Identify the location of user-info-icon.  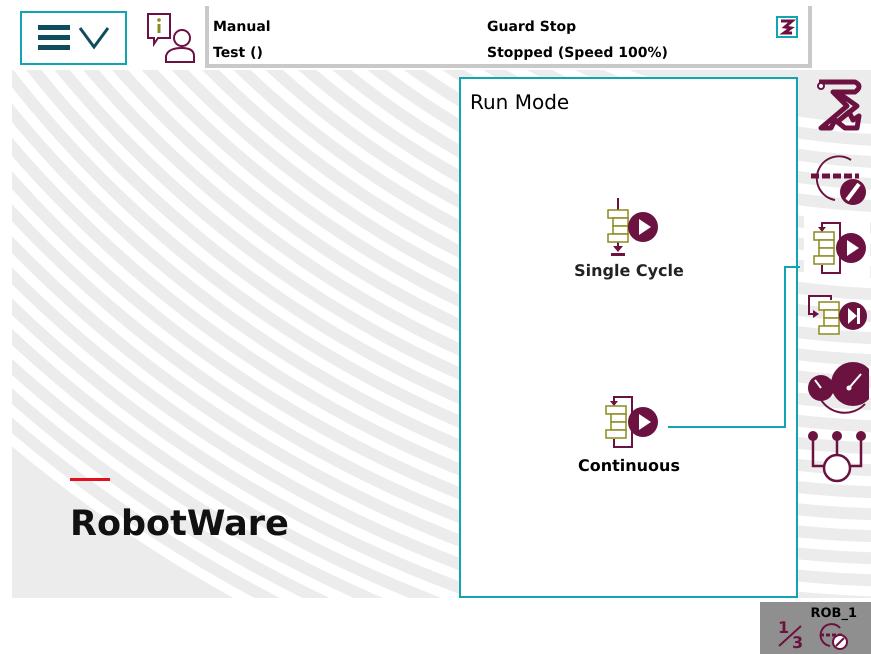
(171, 38).